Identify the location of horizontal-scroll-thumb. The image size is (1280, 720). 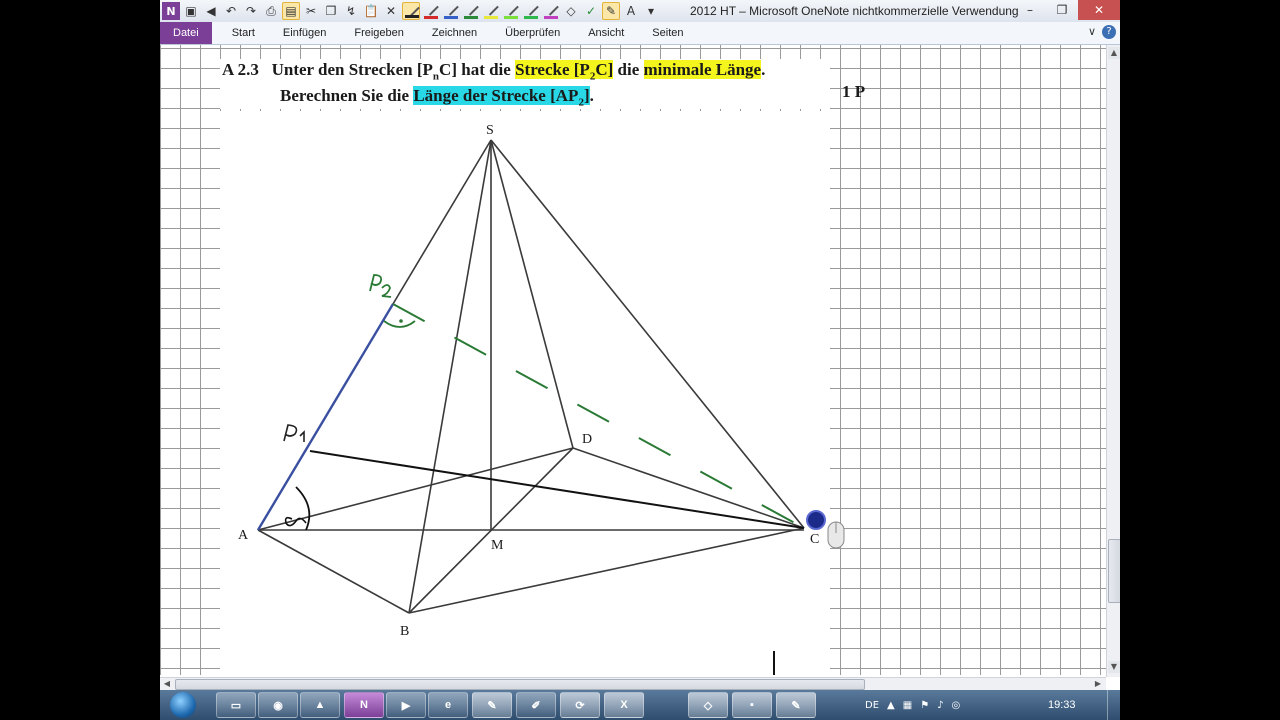
(520, 684).